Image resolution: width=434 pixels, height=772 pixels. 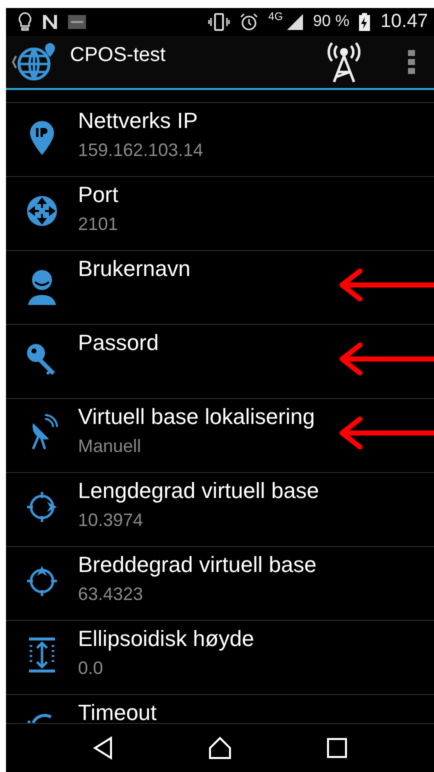 What do you see at coordinates (138, 120) in the screenshot?
I see `setting-title: Nettverks IP` at bounding box center [138, 120].